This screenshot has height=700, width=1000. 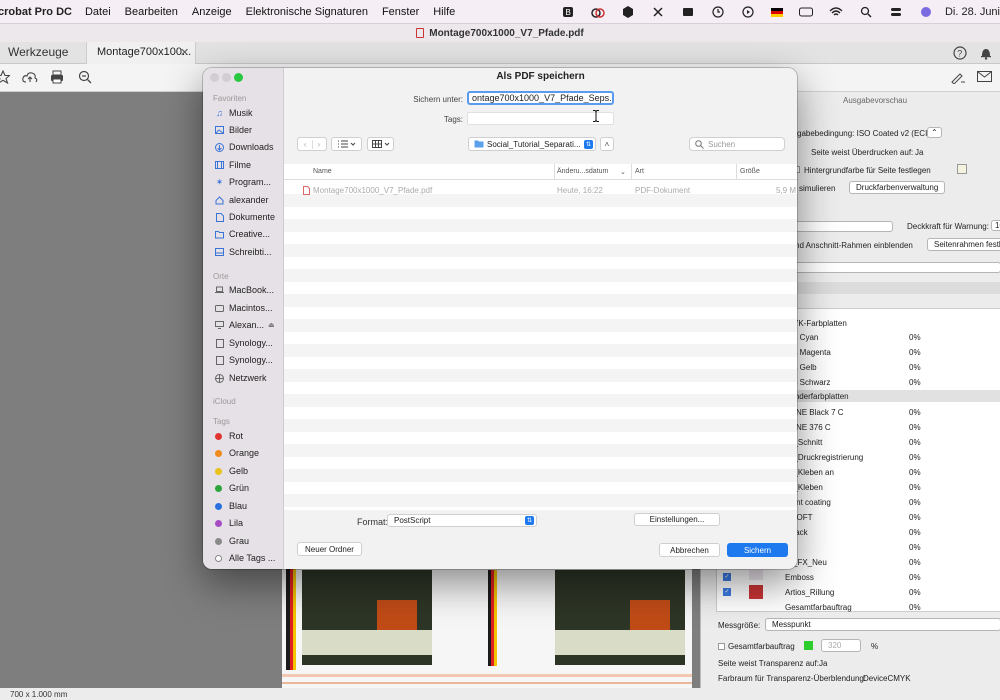 What do you see at coordinates (776, 12) in the screenshot?
I see `german-flag-icon` at bounding box center [776, 12].